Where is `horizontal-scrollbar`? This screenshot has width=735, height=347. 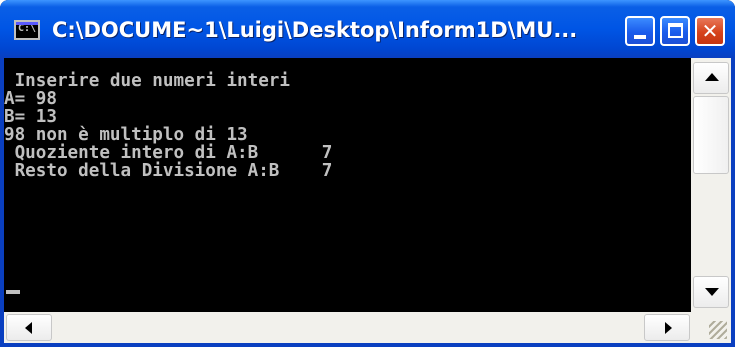
horizontal-scrollbar is located at coordinates (347, 327).